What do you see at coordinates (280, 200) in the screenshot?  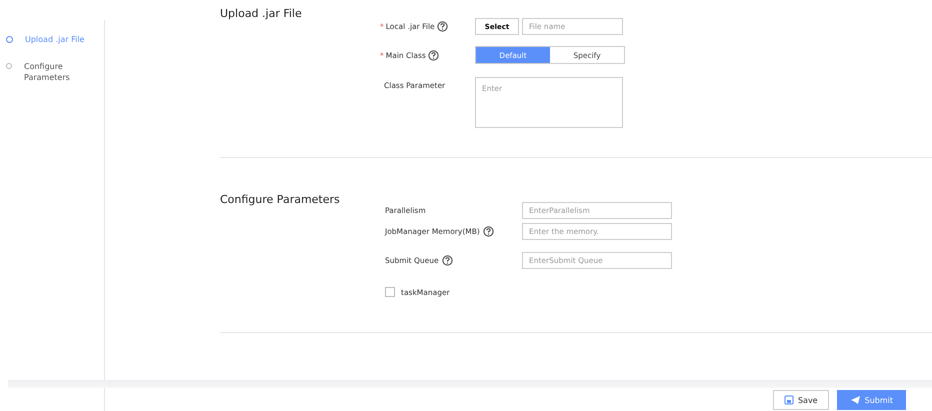 I see `section-title: Configure Parameters` at bounding box center [280, 200].